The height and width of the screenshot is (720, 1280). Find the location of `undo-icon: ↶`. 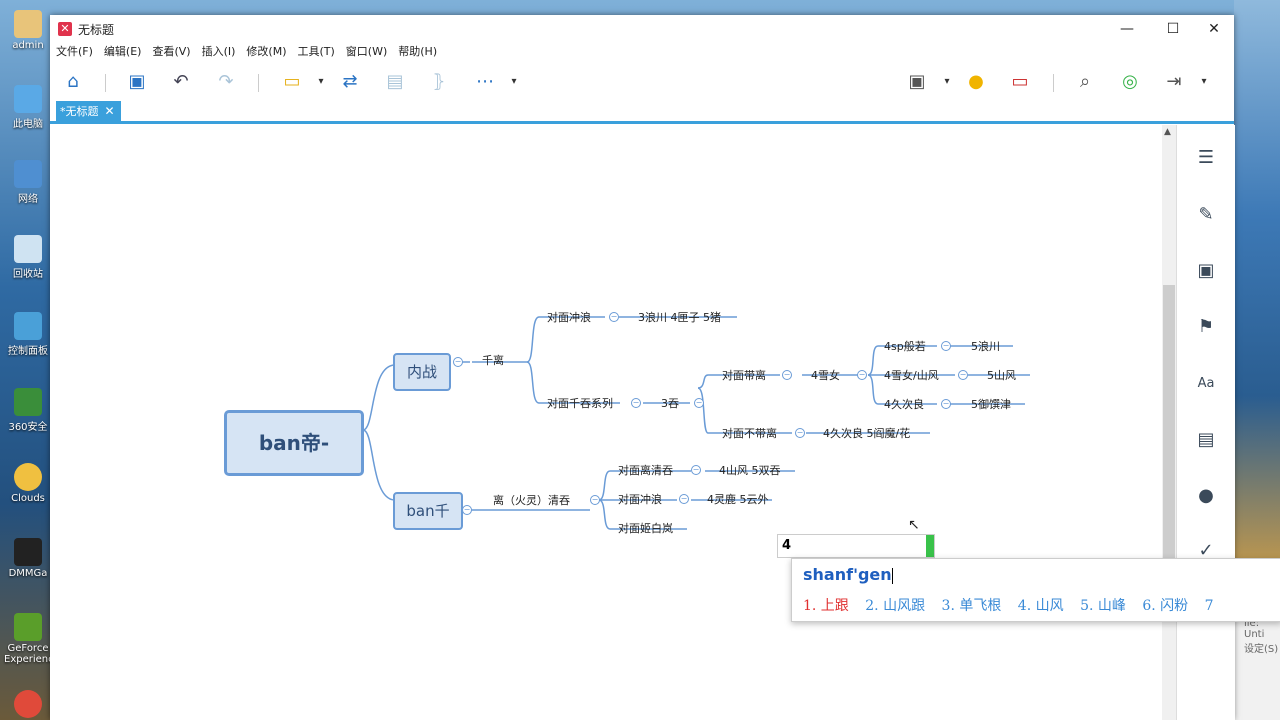

undo-icon: ↶ is located at coordinates (181, 82).